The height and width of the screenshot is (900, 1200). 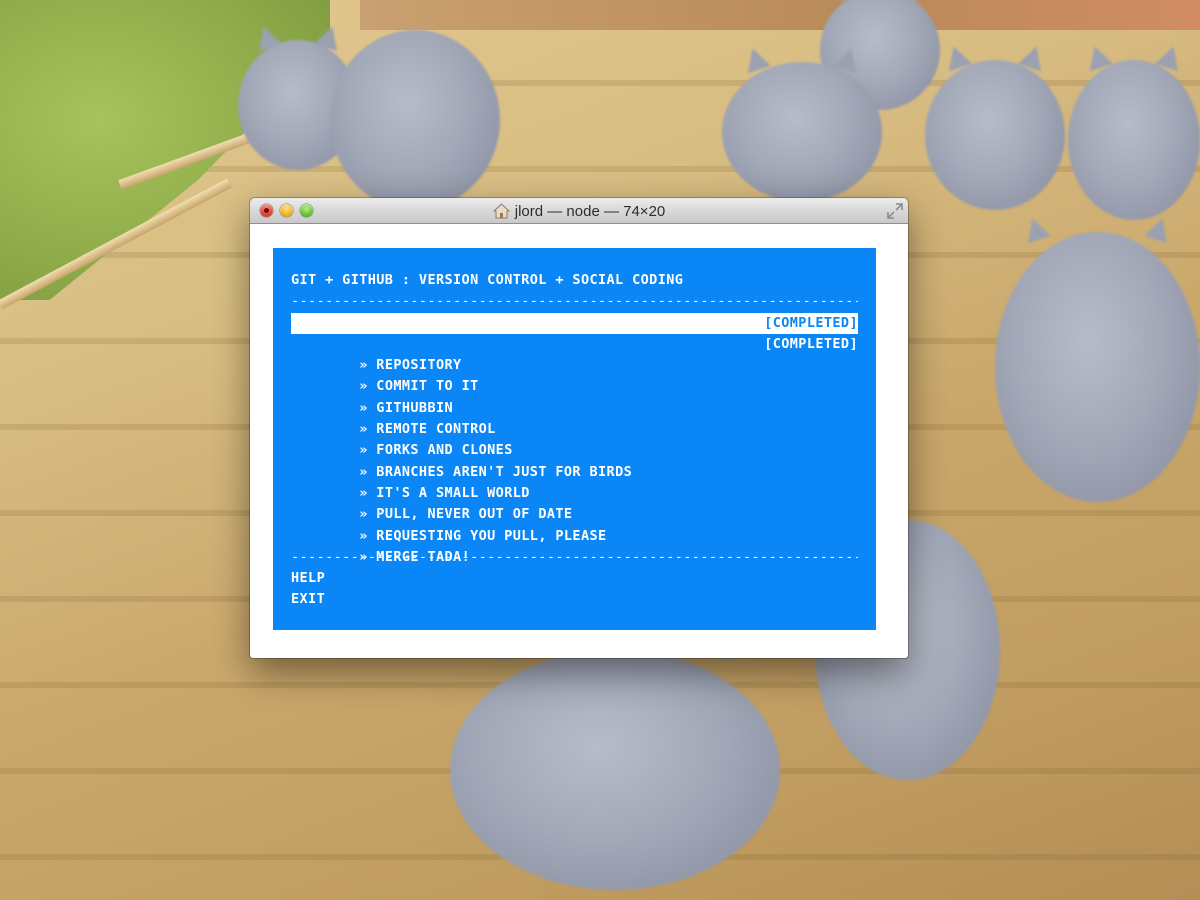 What do you see at coordinates (574, 396) in the screenshot?
I see `menu-item-githubbin: » GITHUBBIN` at bounding box center [574, 396].